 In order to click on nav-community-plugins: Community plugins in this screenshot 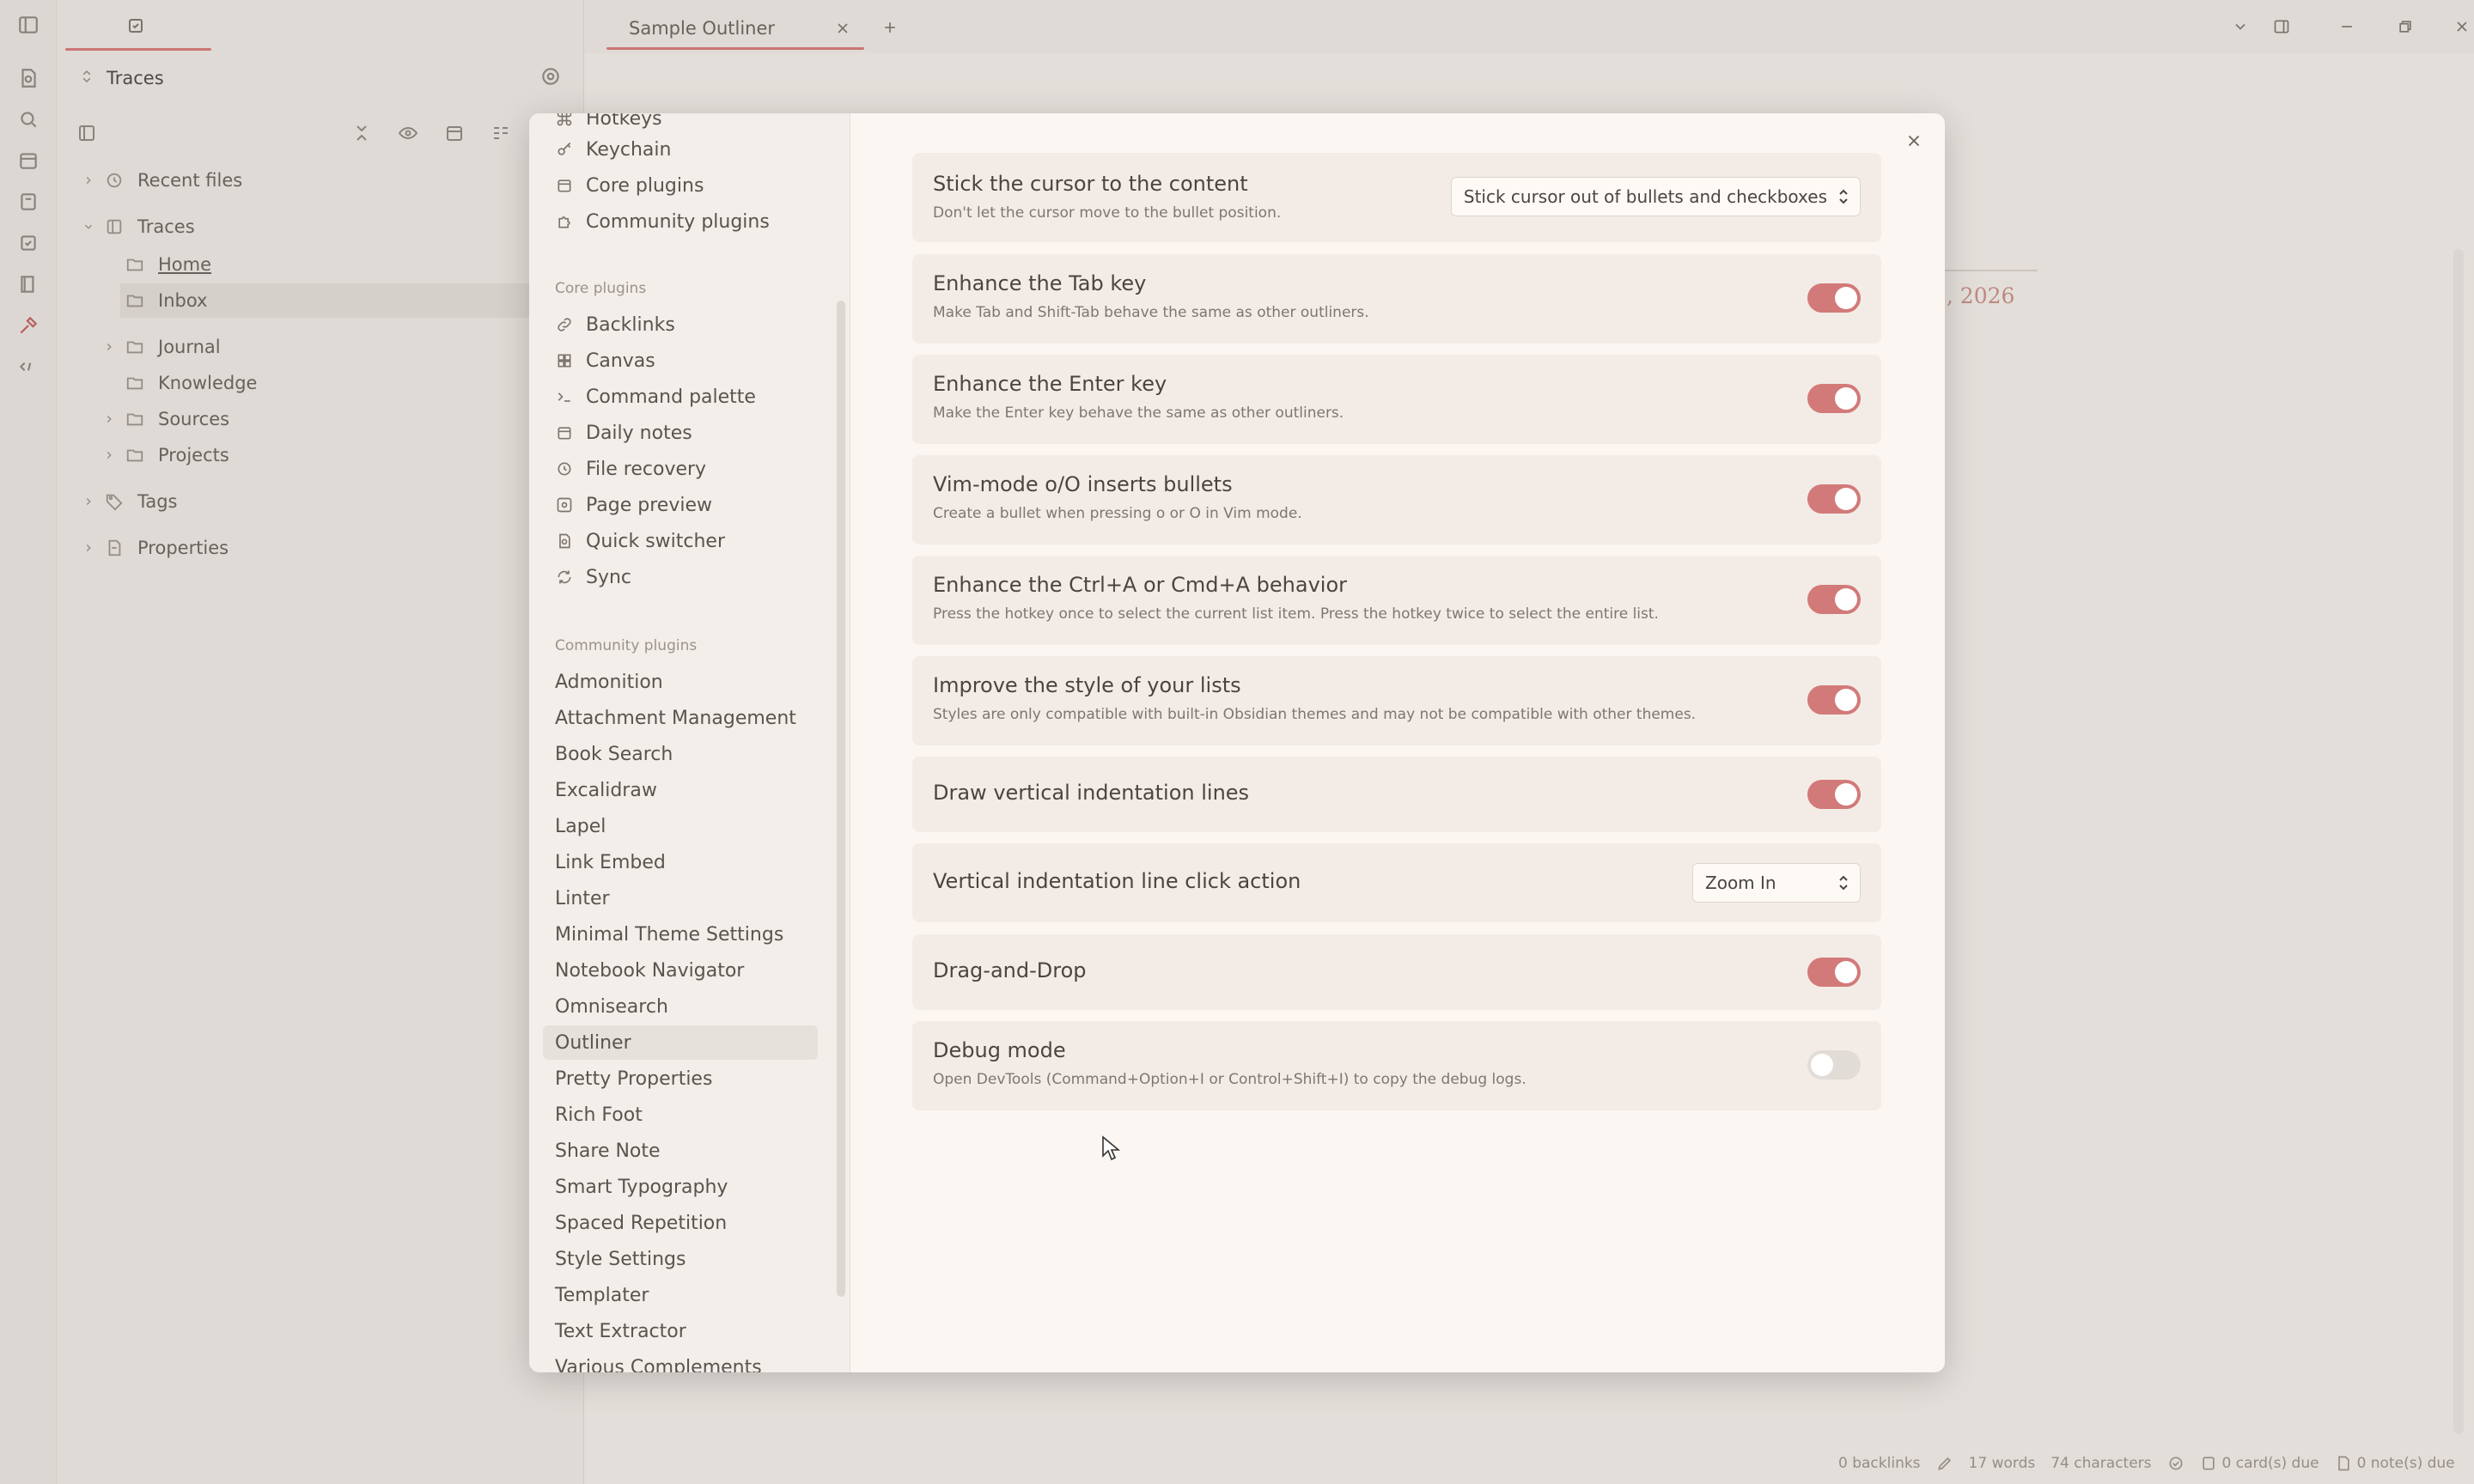, I will do `click(680, 221)`.